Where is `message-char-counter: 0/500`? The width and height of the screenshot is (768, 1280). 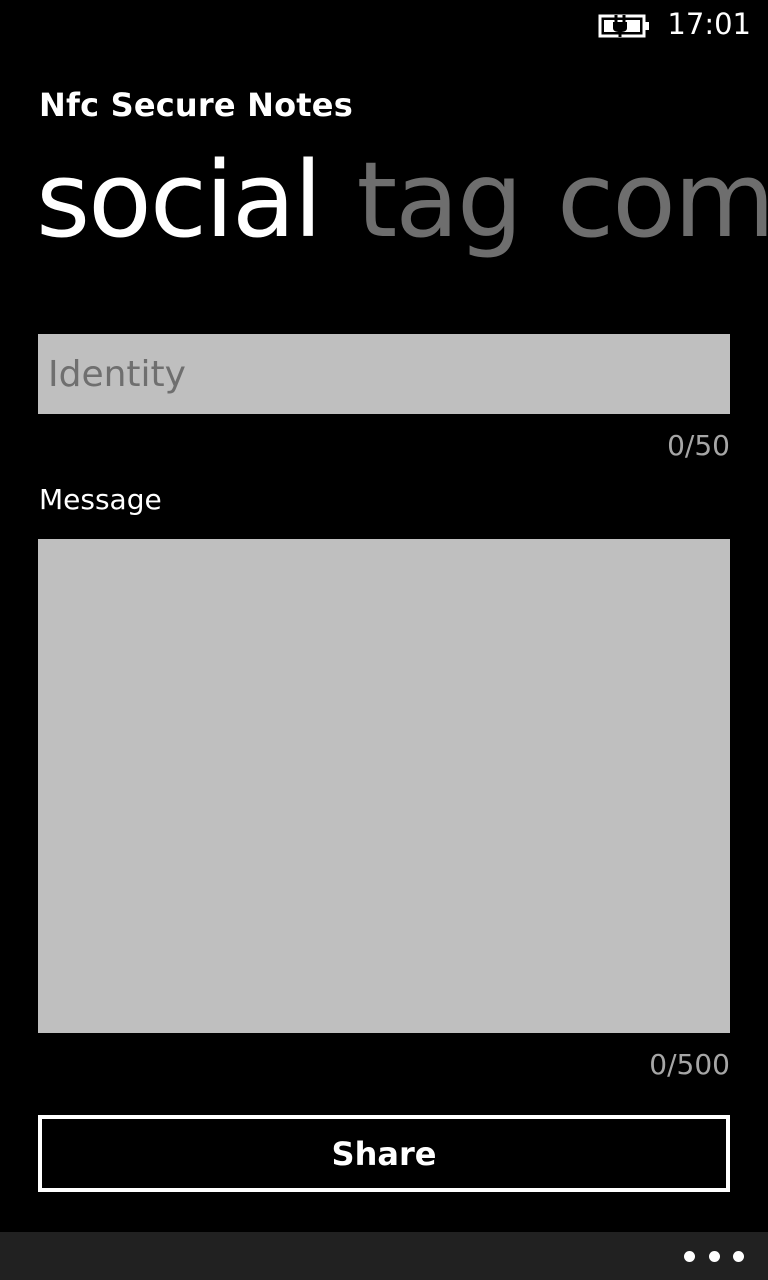
message-char-counter: 0/500 is located at coordinates (689, 1064).